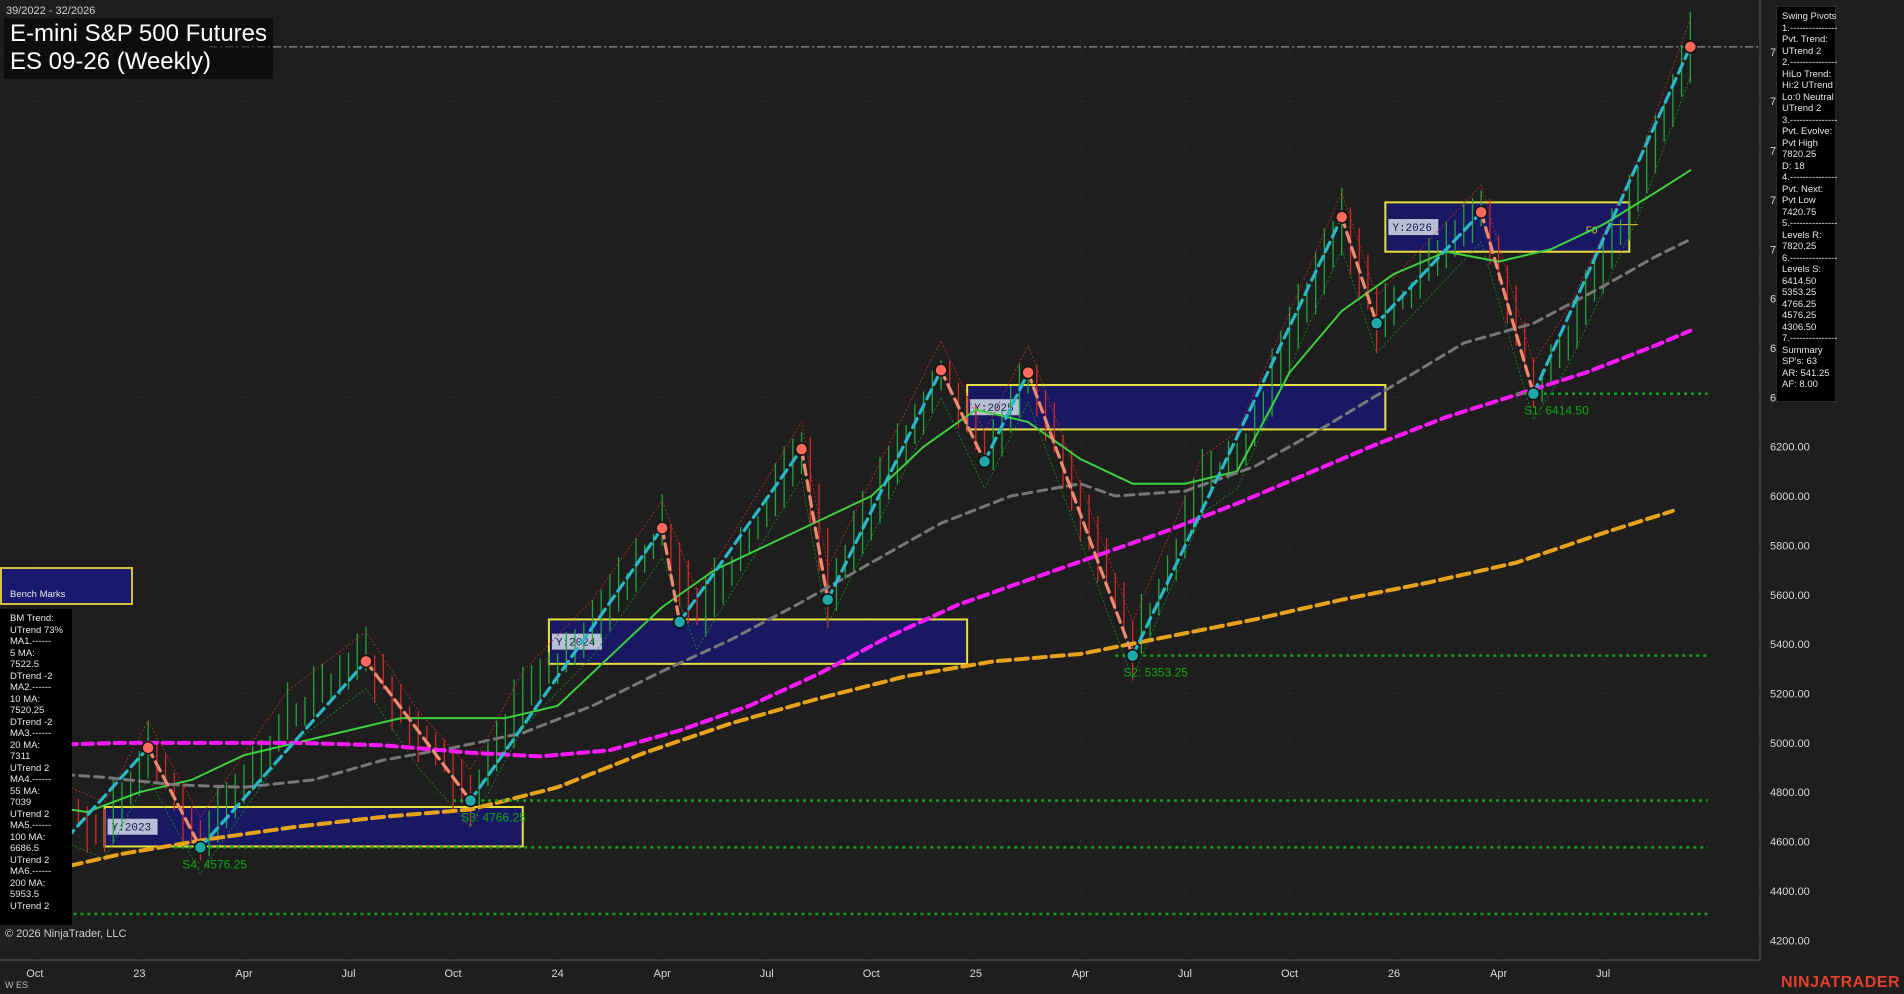 The image size is (1904, 994). What do you see at coordinates (1394, 974) in the screenshot?
I see `x-tick-label: 26` at bounding box center [1394, 974].